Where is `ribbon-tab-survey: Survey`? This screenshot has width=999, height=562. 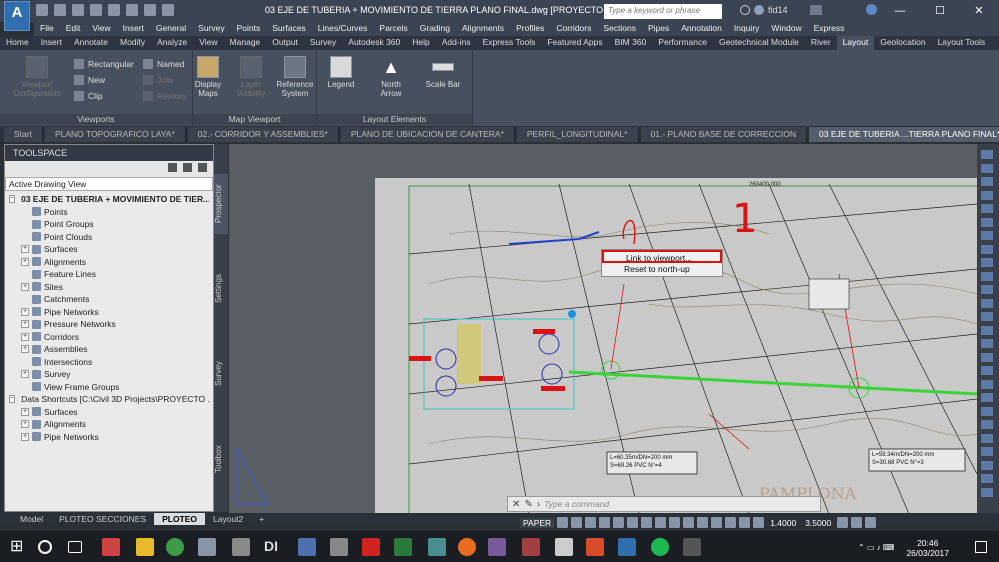
ribbon-tab-survey: Survey is located at coordinates (323, 43).